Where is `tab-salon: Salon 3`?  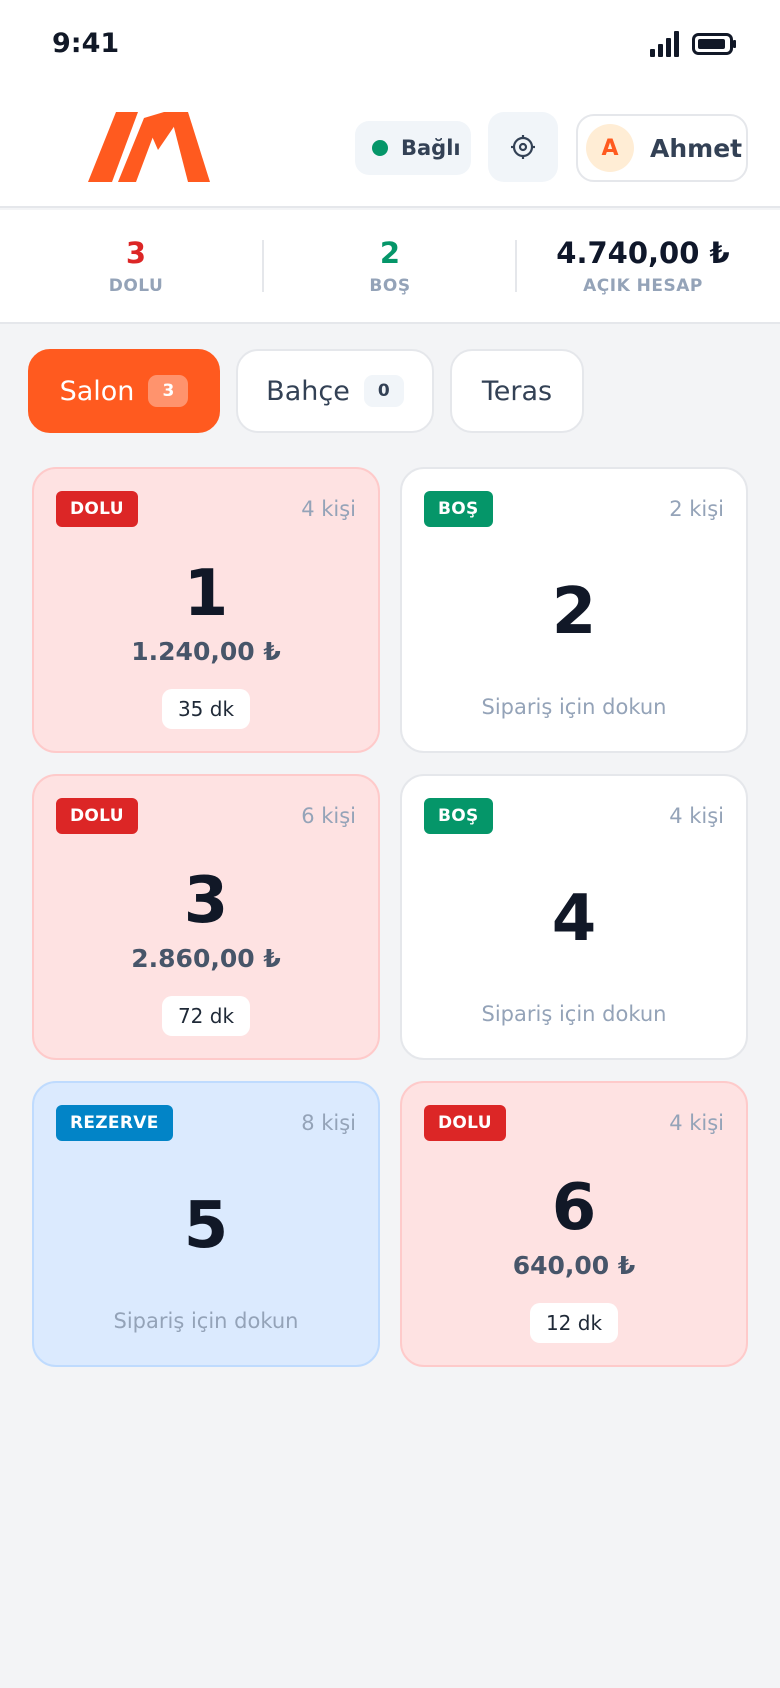
tab-salon: Salon 3 is located at coordinates (124, 391).